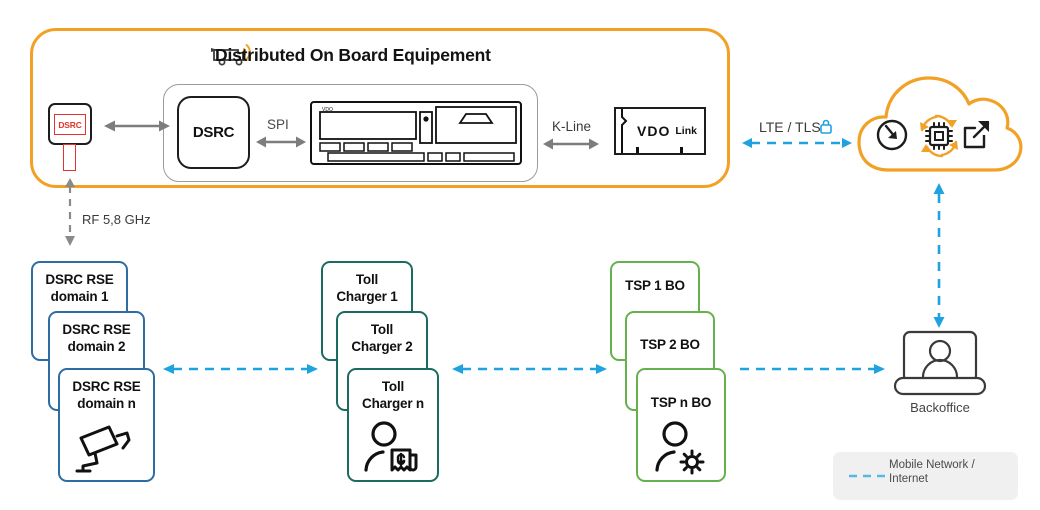 The height and width of the screenshot is (510, 1040). I want to click on card-title-line2: Charger 2, so click(382, 346).